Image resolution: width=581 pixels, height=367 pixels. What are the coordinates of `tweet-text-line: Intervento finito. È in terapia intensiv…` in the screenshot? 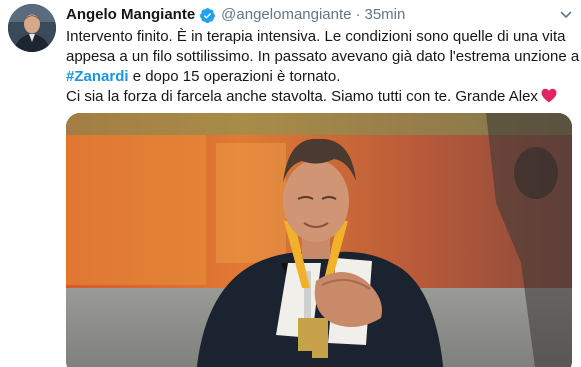 It's located at (316, 36).